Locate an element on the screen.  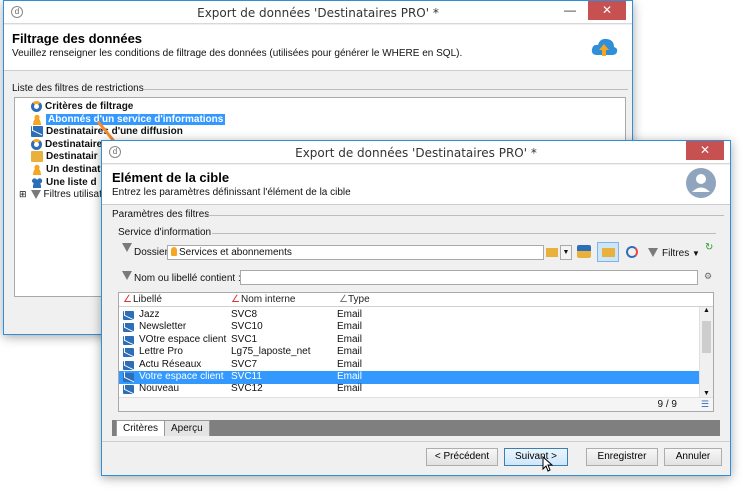
tree-item: Un destinat is located at coordinates (65, 169).